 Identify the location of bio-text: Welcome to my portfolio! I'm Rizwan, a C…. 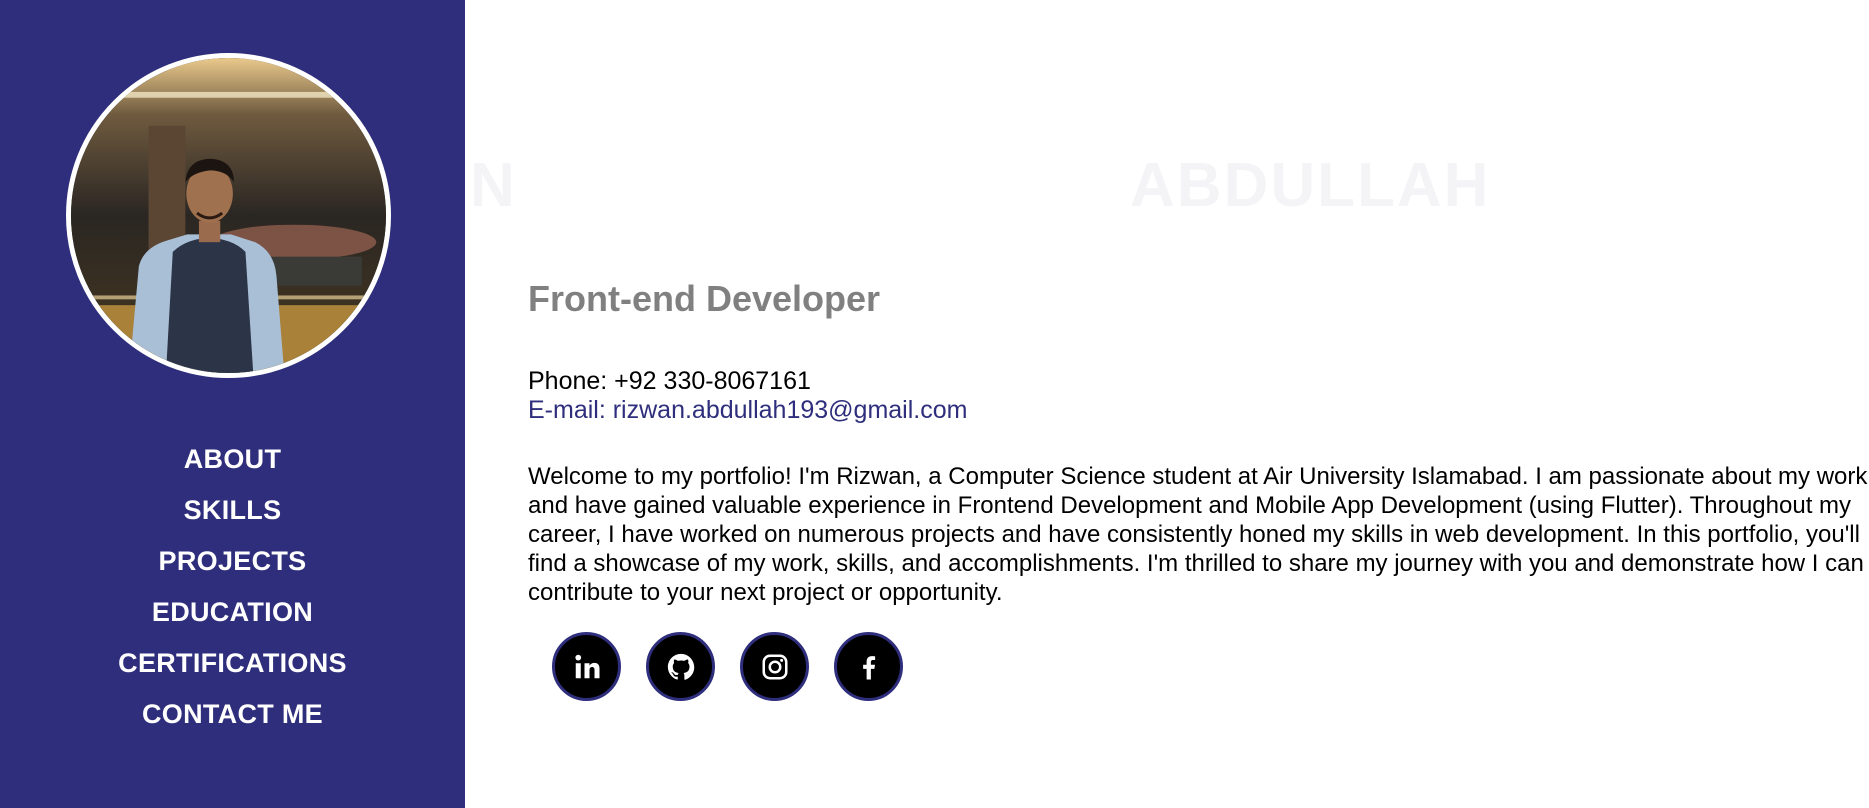
(1198, 534).